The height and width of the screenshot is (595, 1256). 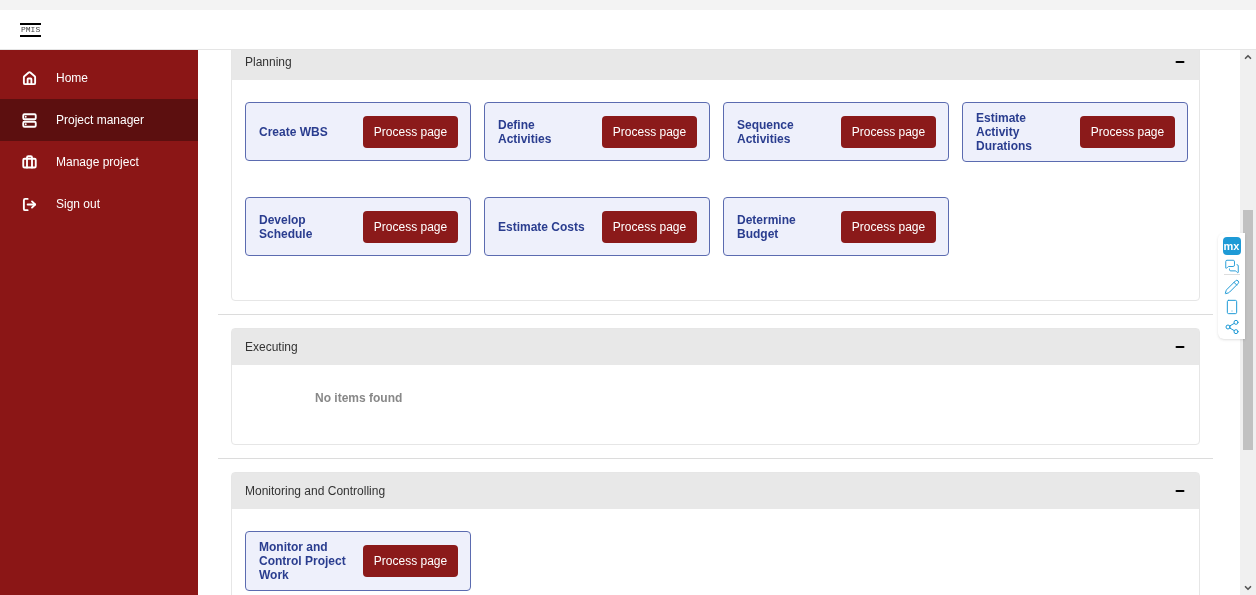 I want to click on scrollbar, so click(x=1248, y=322).